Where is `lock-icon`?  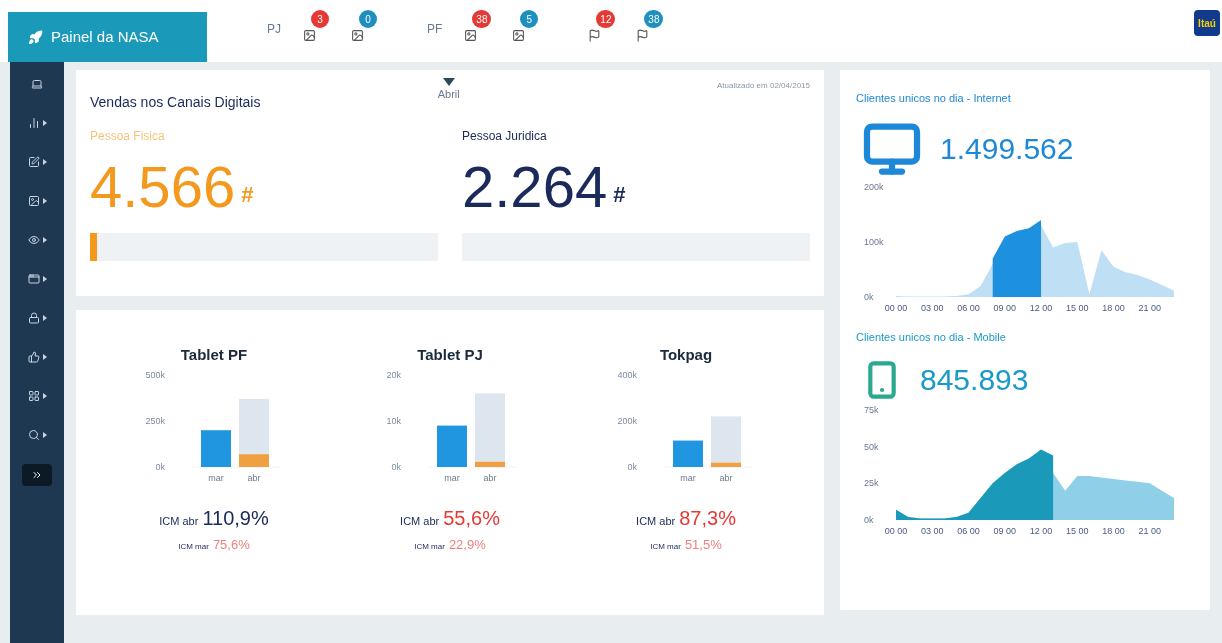
lock-icon is located at coordinates (33, 317).